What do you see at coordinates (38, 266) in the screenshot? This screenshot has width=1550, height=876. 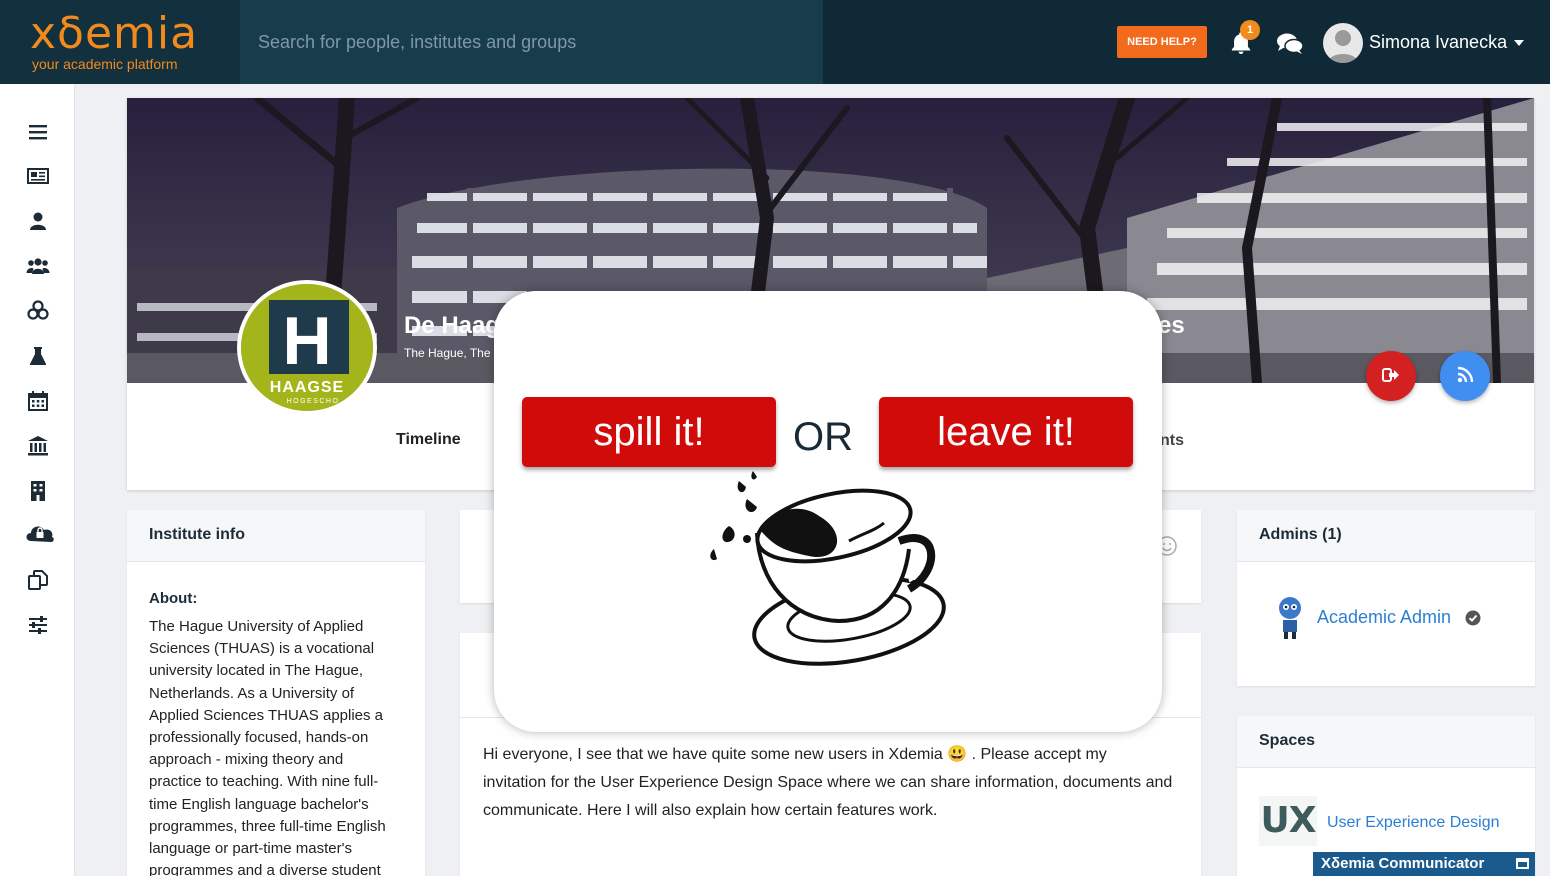 I see `users-icon` at bounding box center [38, 266].